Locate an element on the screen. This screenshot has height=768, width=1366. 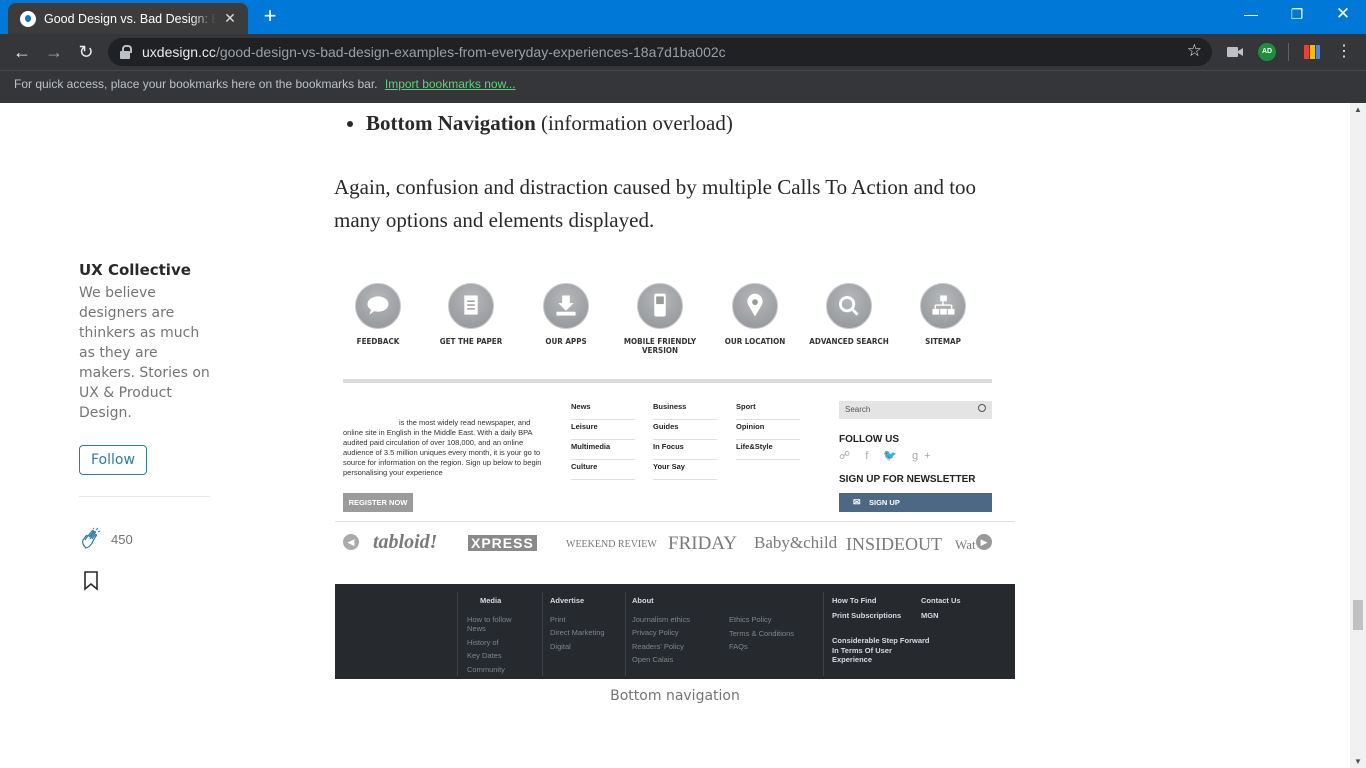
publication-name: UX Collective is located at coordinates (145, 270).